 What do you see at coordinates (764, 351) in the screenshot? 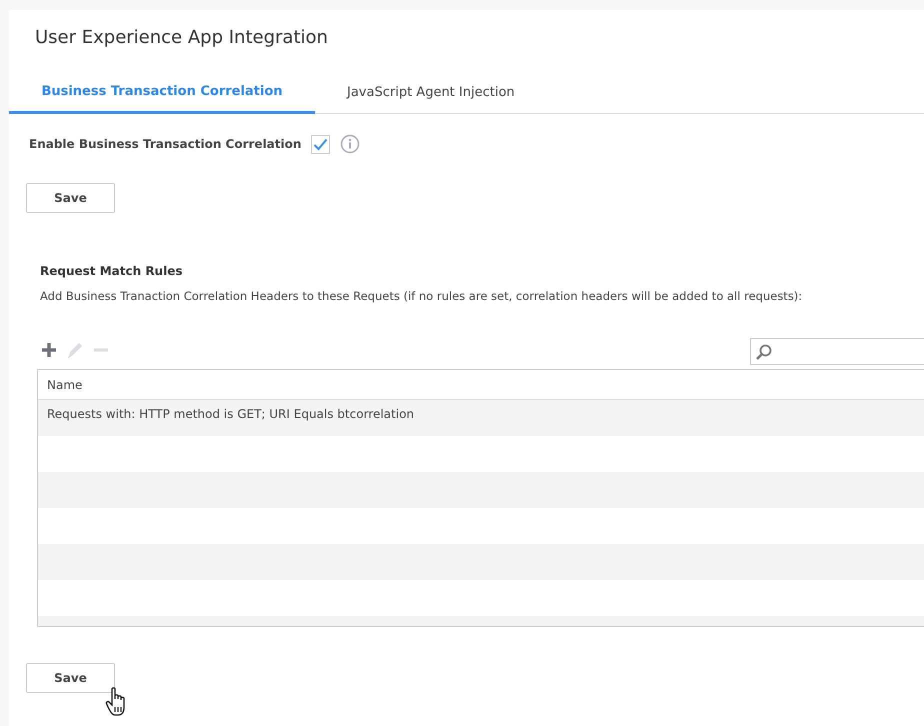
I see `search-icon` at bounding box center [764, 351].